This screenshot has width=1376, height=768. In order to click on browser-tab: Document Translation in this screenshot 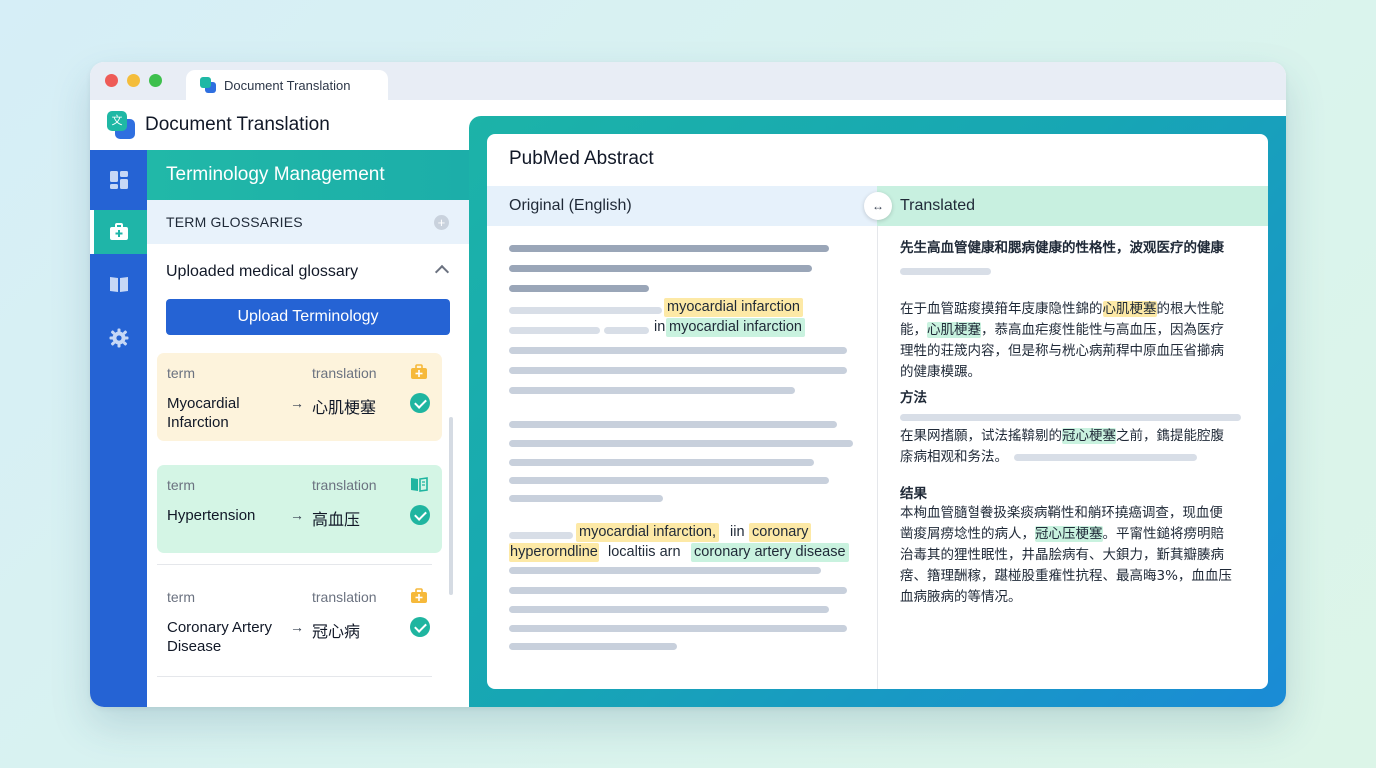, I will do `click(287, 85)`.